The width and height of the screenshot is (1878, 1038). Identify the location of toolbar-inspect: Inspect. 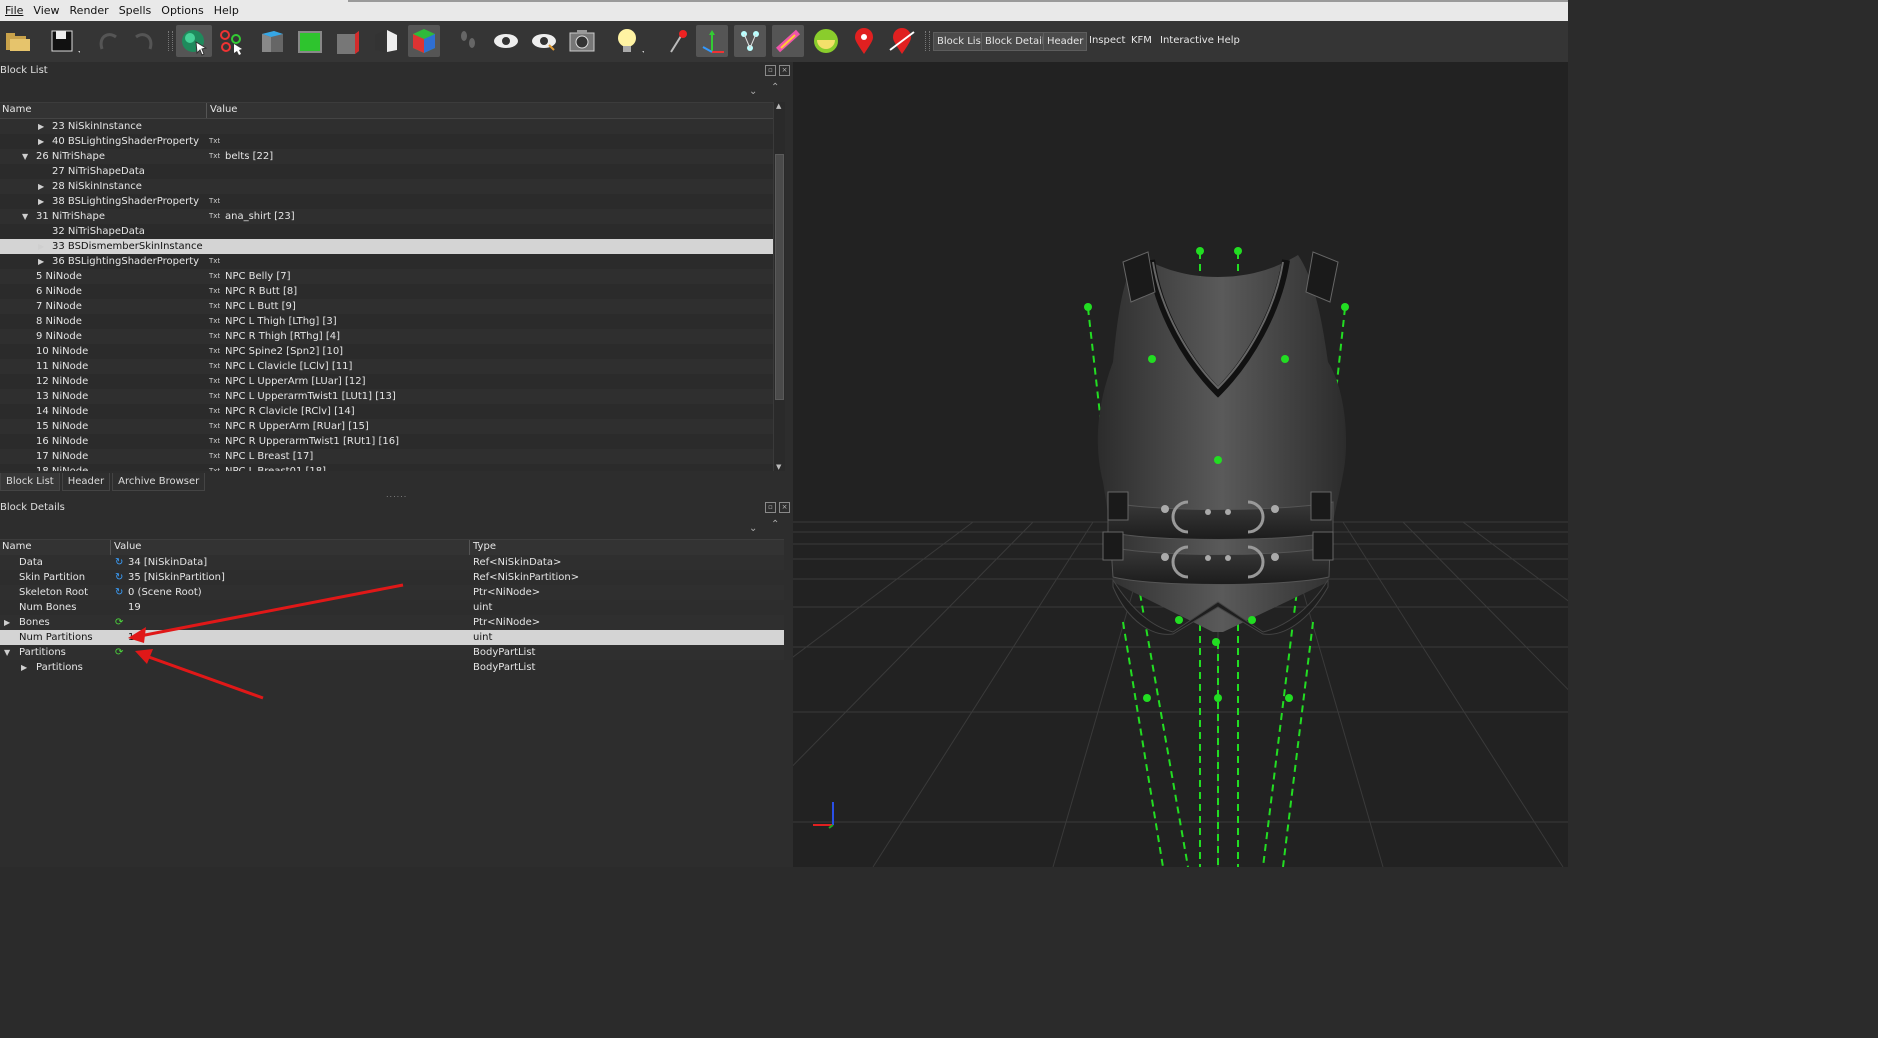
(1107, 40).